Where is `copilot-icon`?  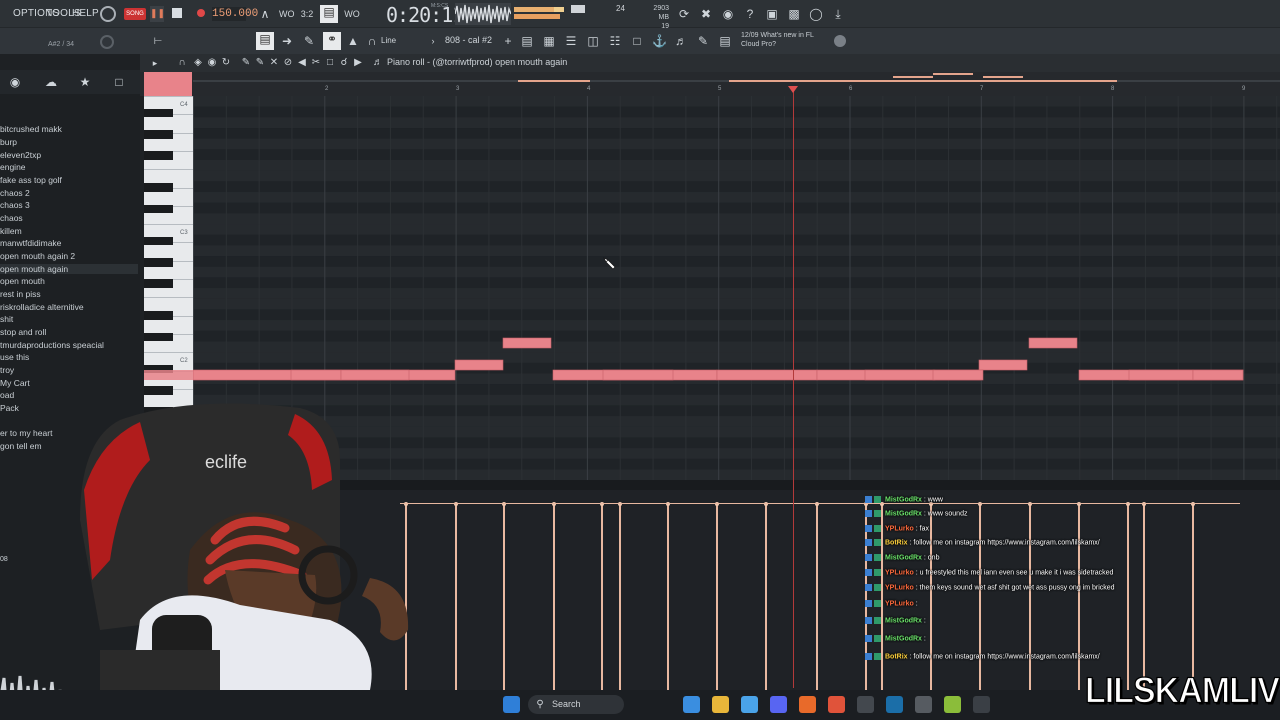
copilot-icon is located at coordinates (691, 704).